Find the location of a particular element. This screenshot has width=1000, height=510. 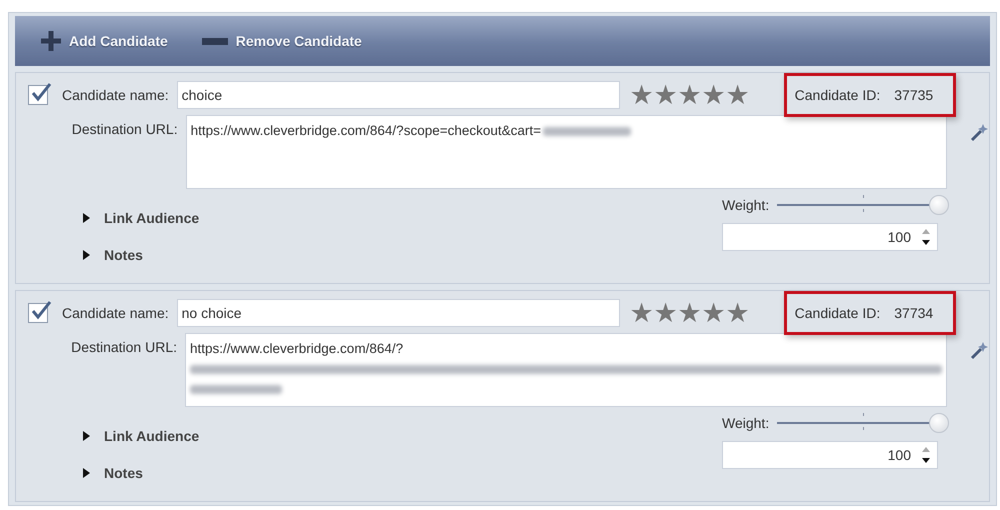

candidate-id: 37735 is located at coordinates (914, 95).